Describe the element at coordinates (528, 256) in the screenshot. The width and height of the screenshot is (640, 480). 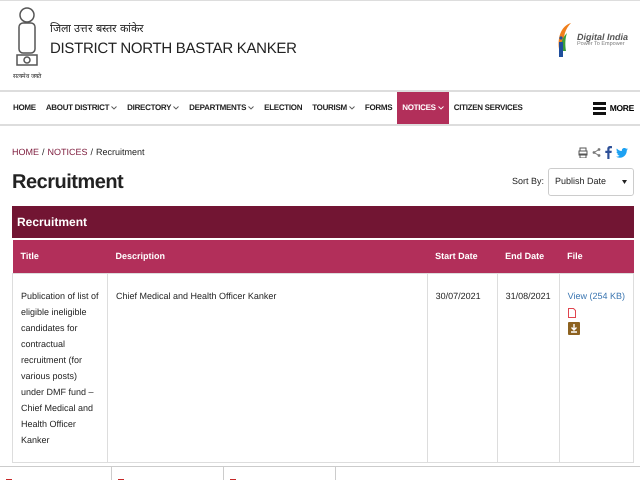
I see `column-header: End Date` at that location.